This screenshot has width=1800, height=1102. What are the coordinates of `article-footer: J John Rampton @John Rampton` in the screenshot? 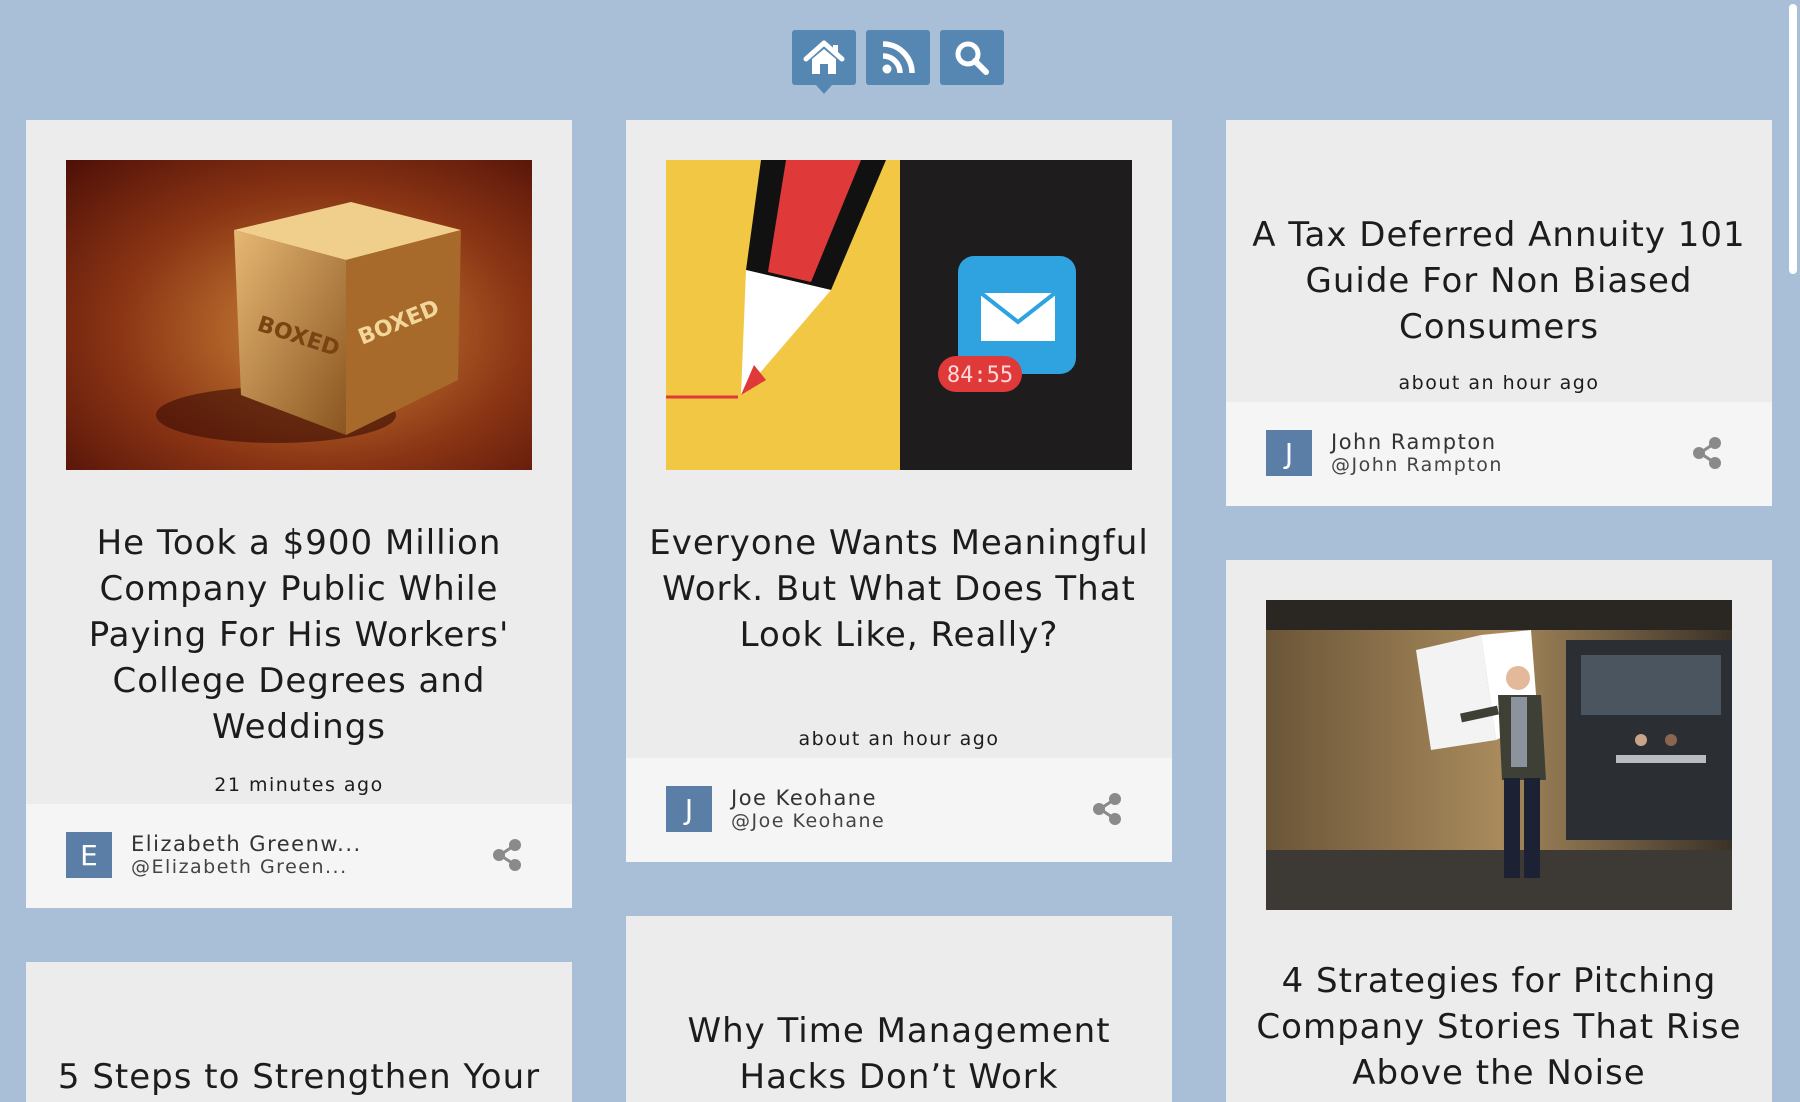 It's located at (1499, 454).